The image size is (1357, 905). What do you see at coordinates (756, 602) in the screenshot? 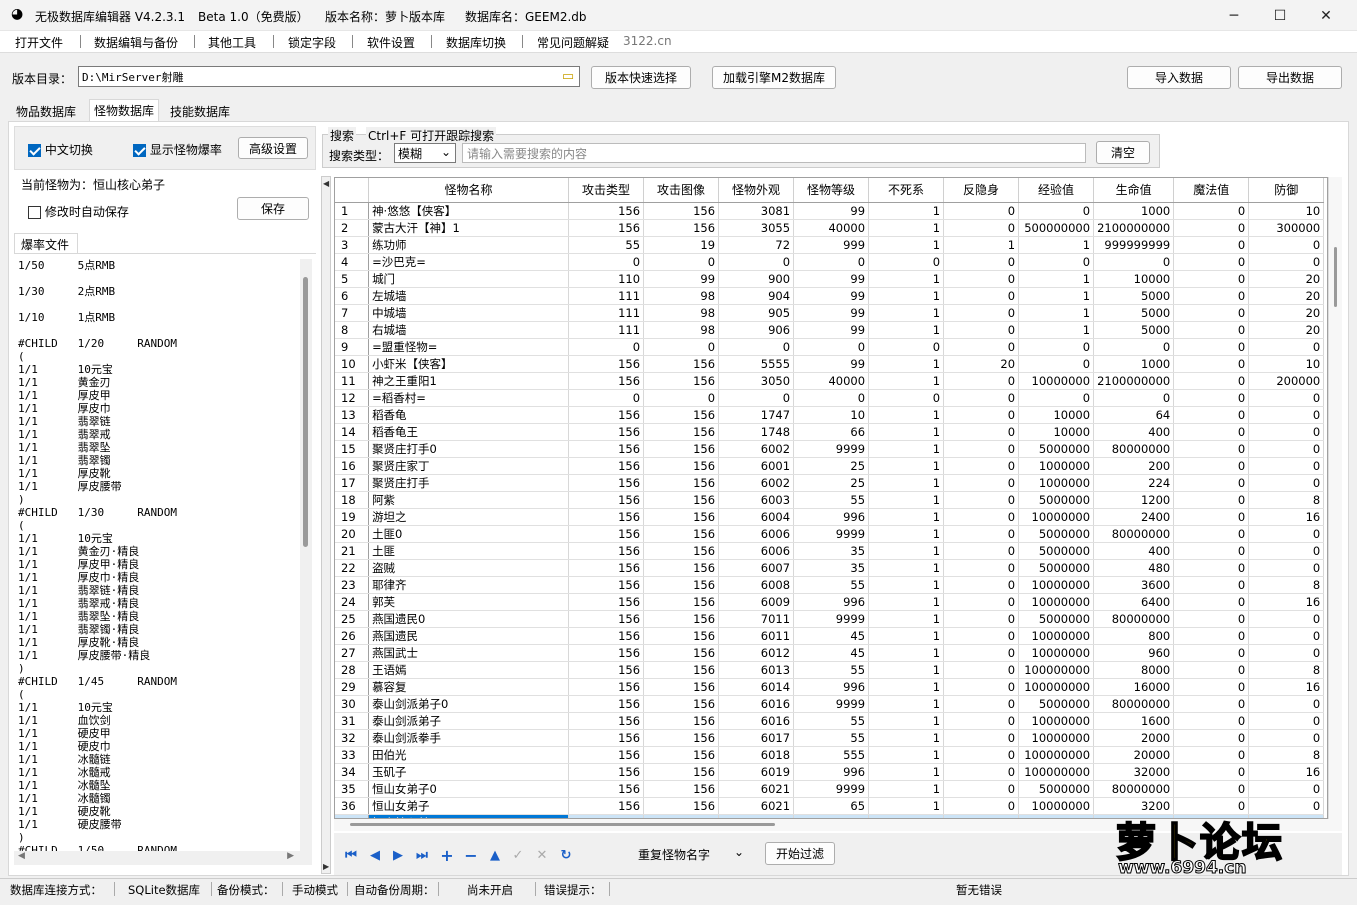
I see `table-cell: 6009` at bounding box center [756, 602].